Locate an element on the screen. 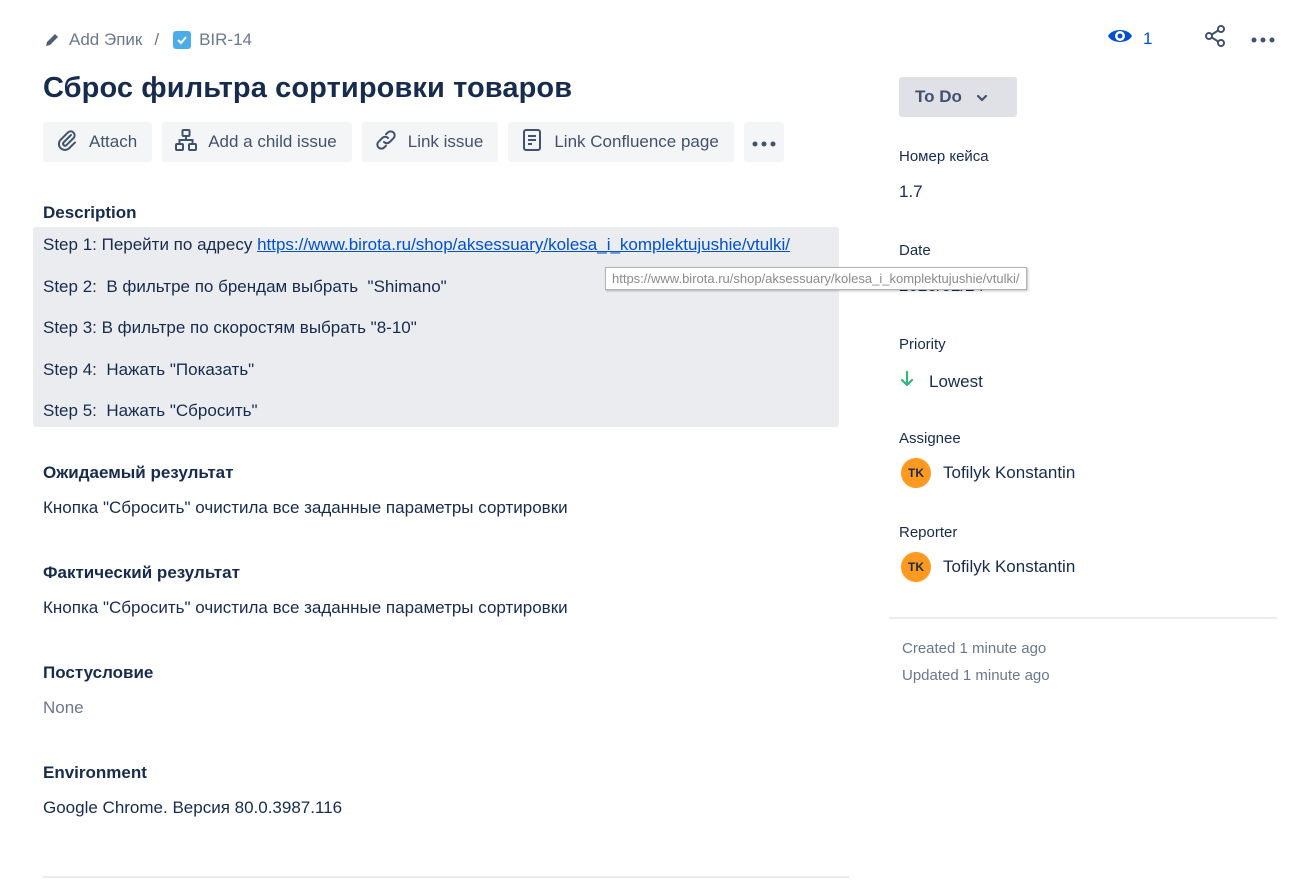 The image size is (1313, 883). description-step-4: Step 4: Нажать "Показать" is located at coordinates (149, 369).